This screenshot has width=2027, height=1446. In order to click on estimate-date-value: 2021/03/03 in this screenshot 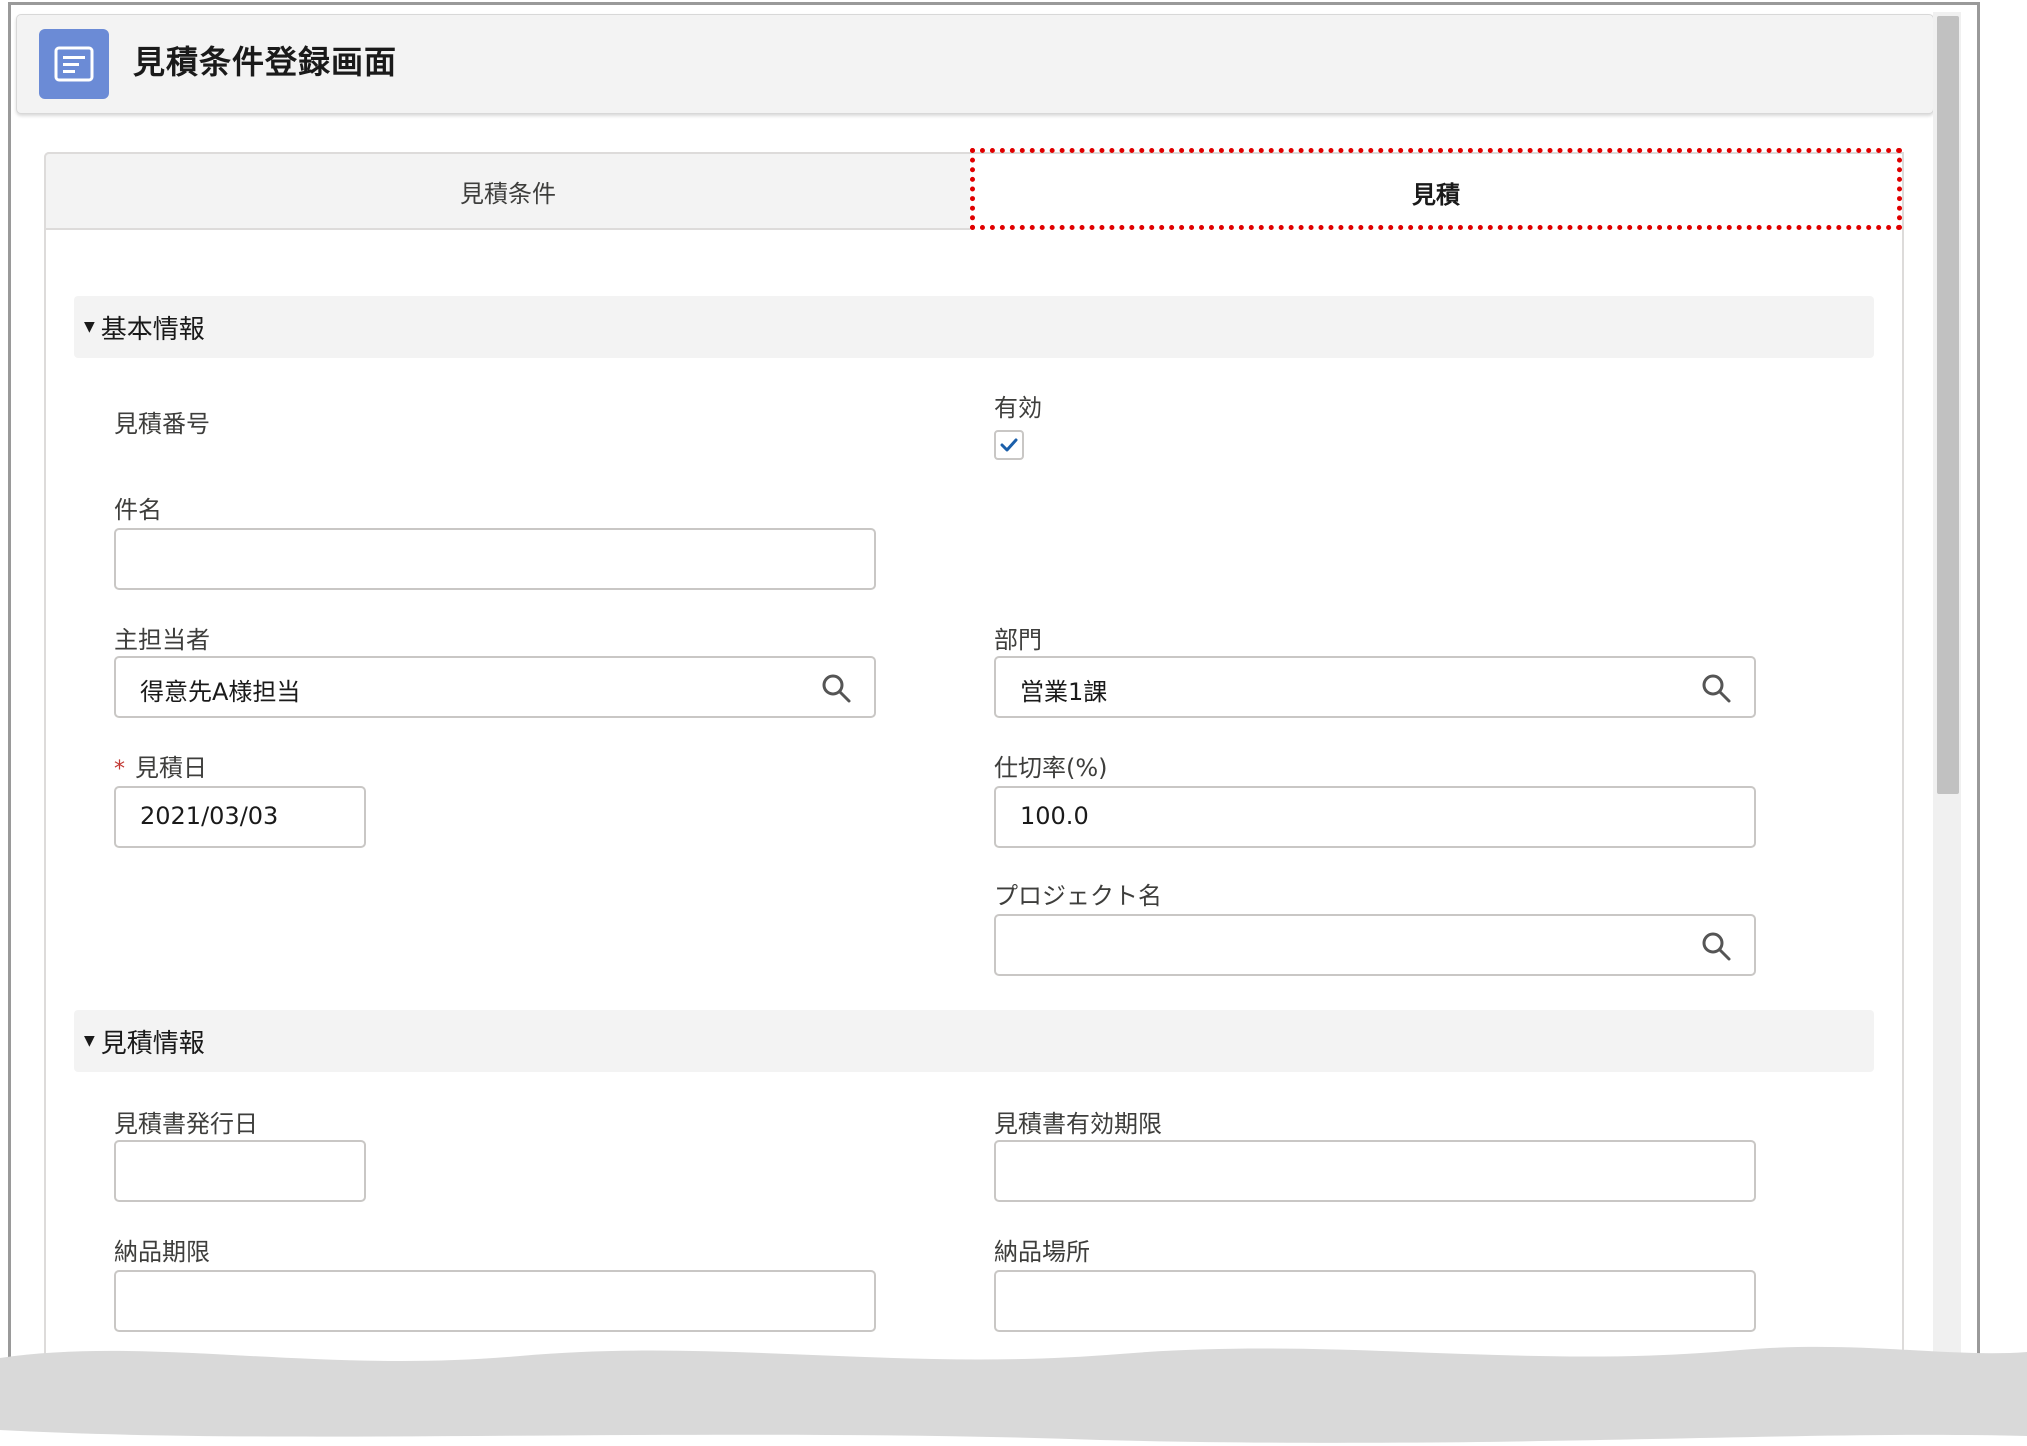, I will do `click(209, 816)`.